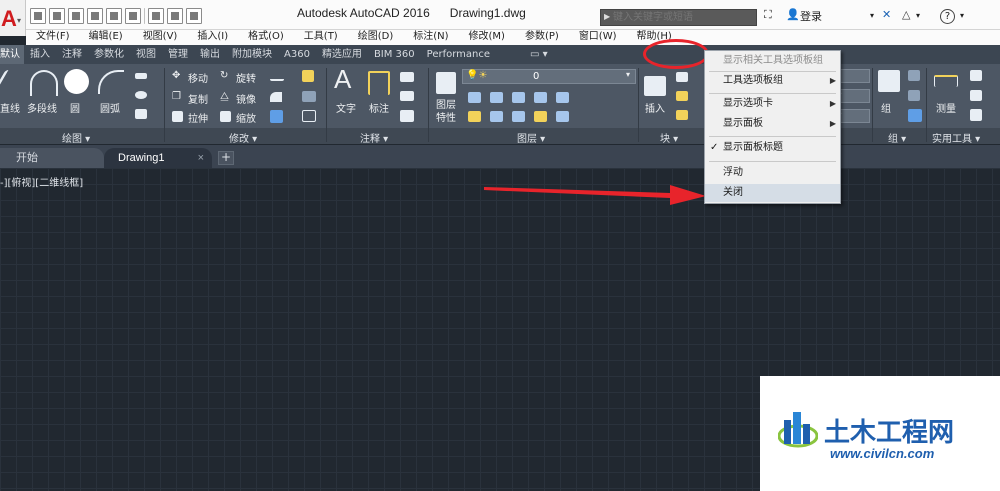 The image size is (1000, 491). I want to click on id-point-icon, so click(976, 75).